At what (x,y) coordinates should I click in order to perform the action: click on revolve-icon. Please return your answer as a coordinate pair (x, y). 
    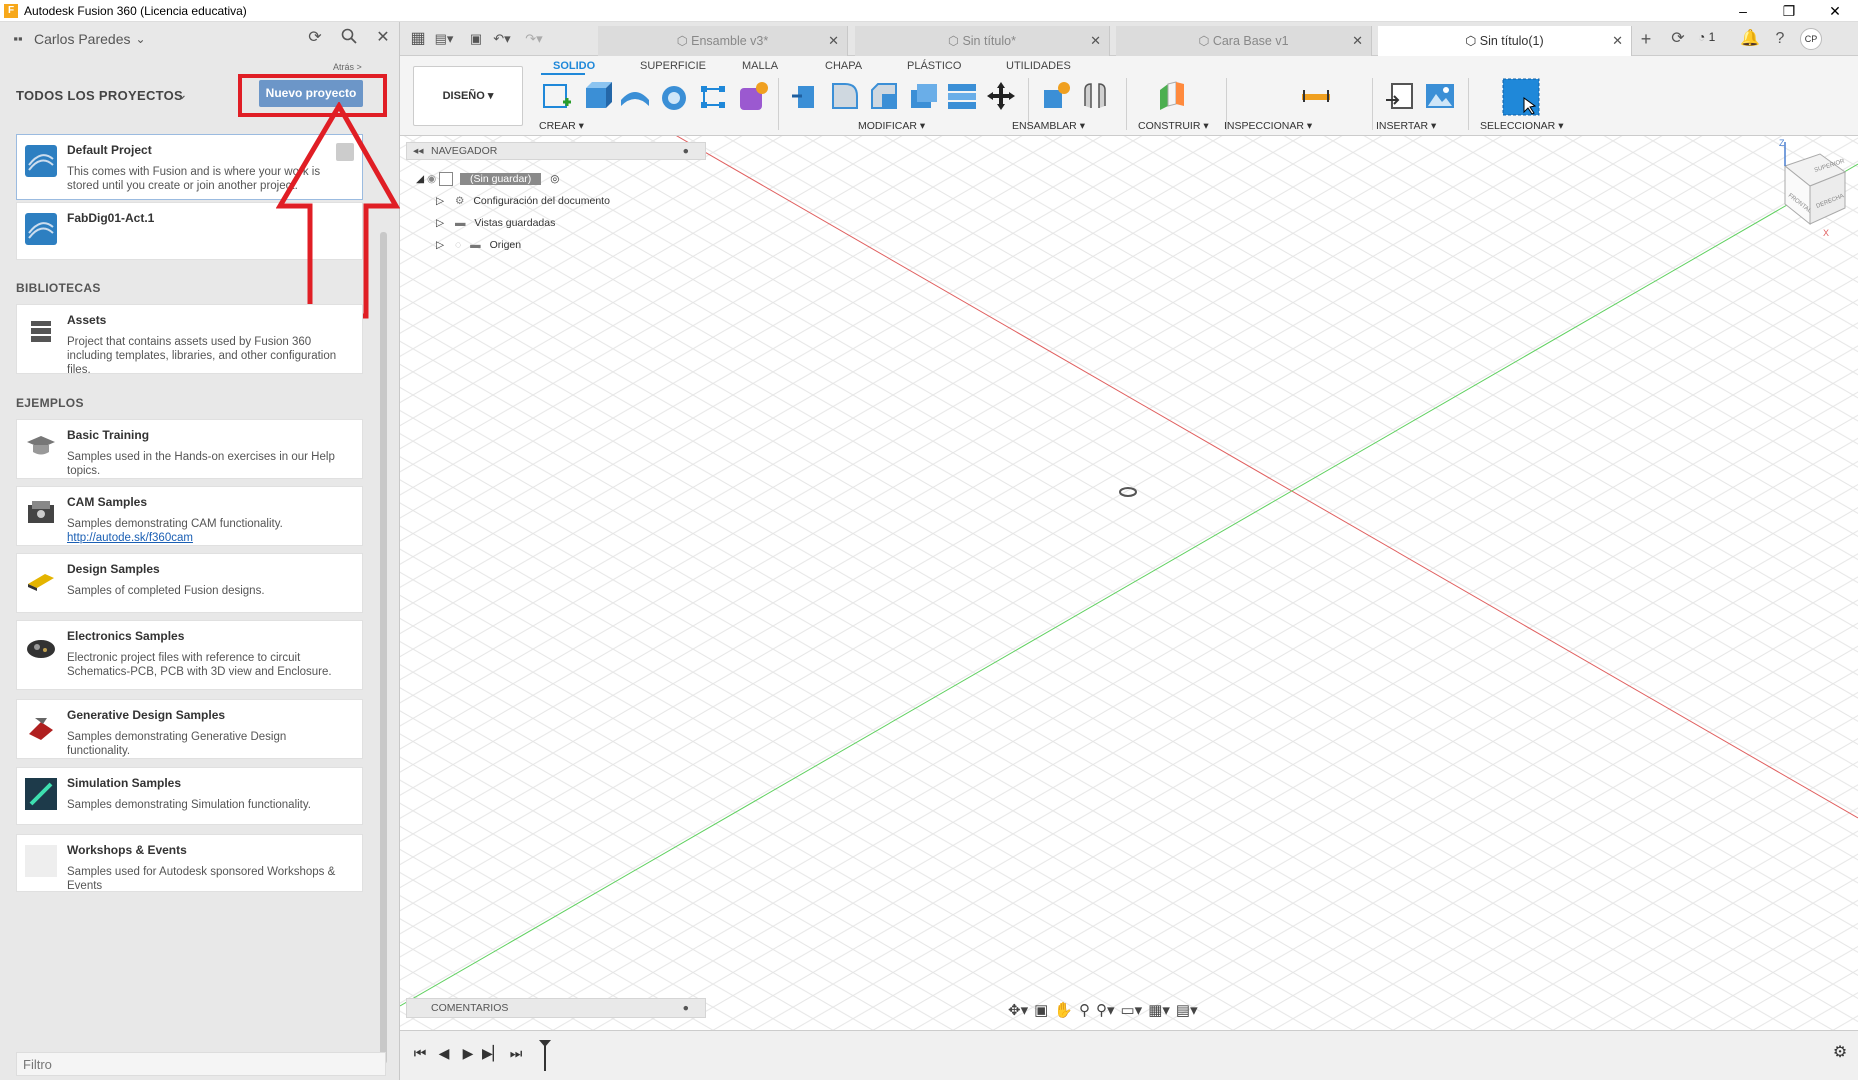
    Looking at the image, I should click on (635, 96).